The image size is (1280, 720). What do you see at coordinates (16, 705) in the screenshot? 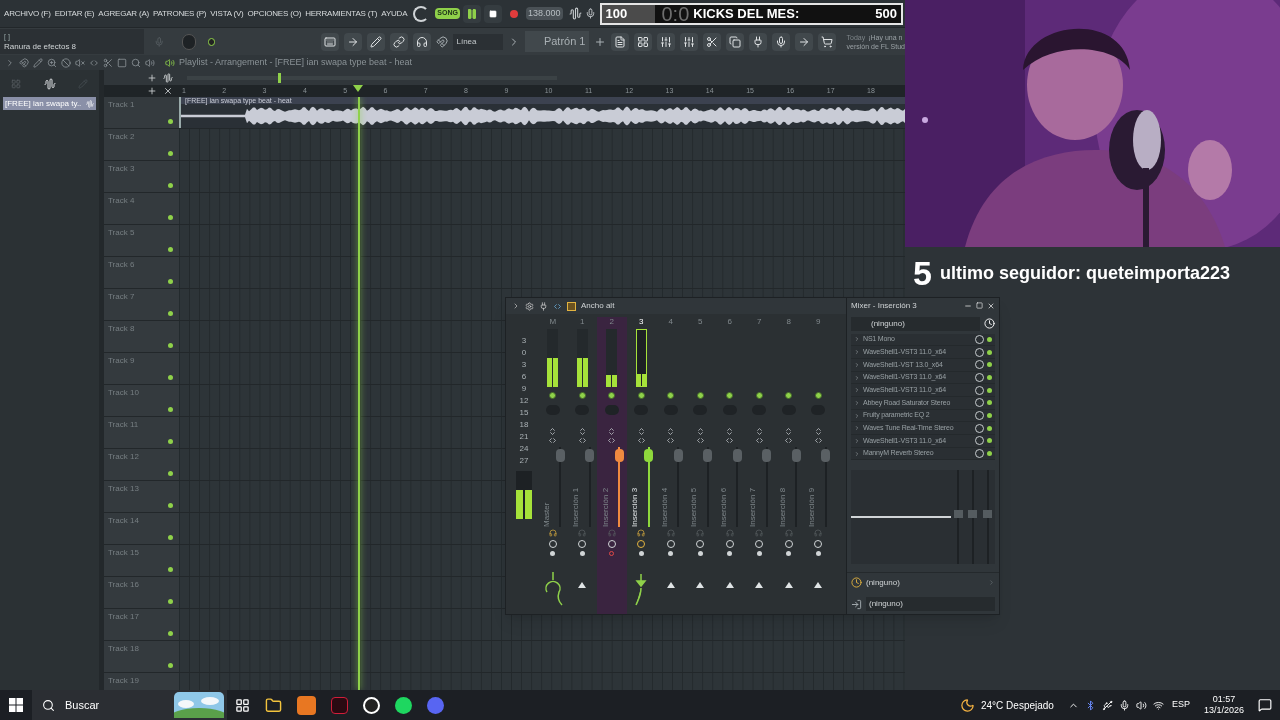
I see `windows-logo-icon` at bounding box center [16, 705].